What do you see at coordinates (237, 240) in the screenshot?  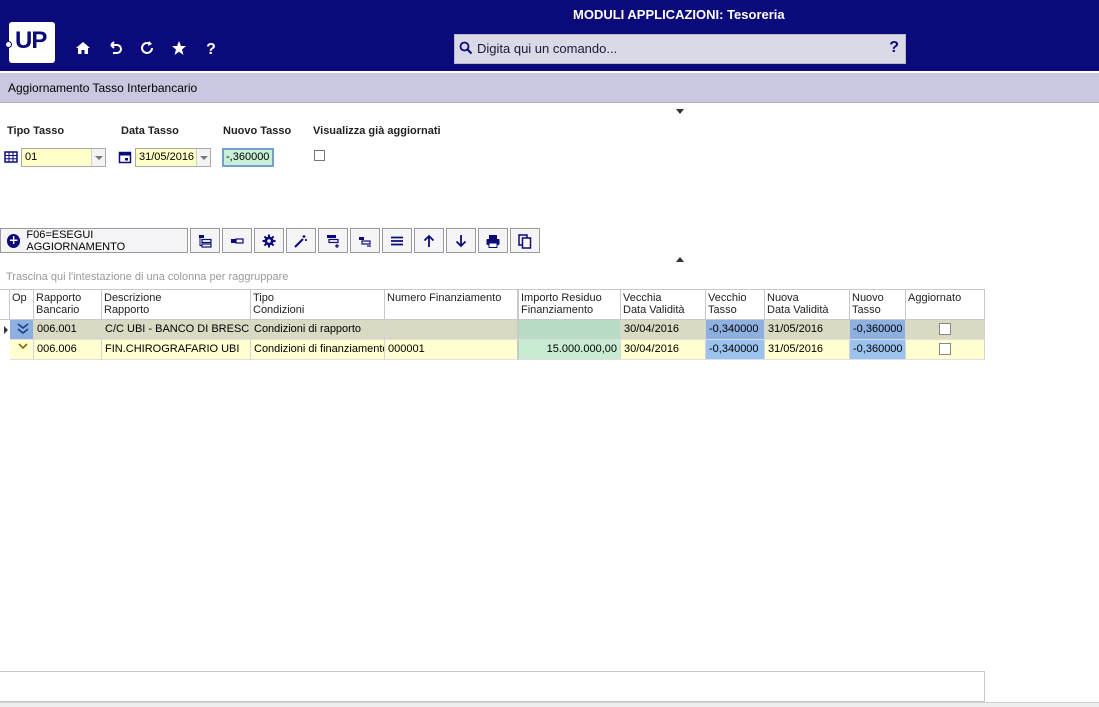 I see `collapse-groups-button` at bounding box center [237, 240].